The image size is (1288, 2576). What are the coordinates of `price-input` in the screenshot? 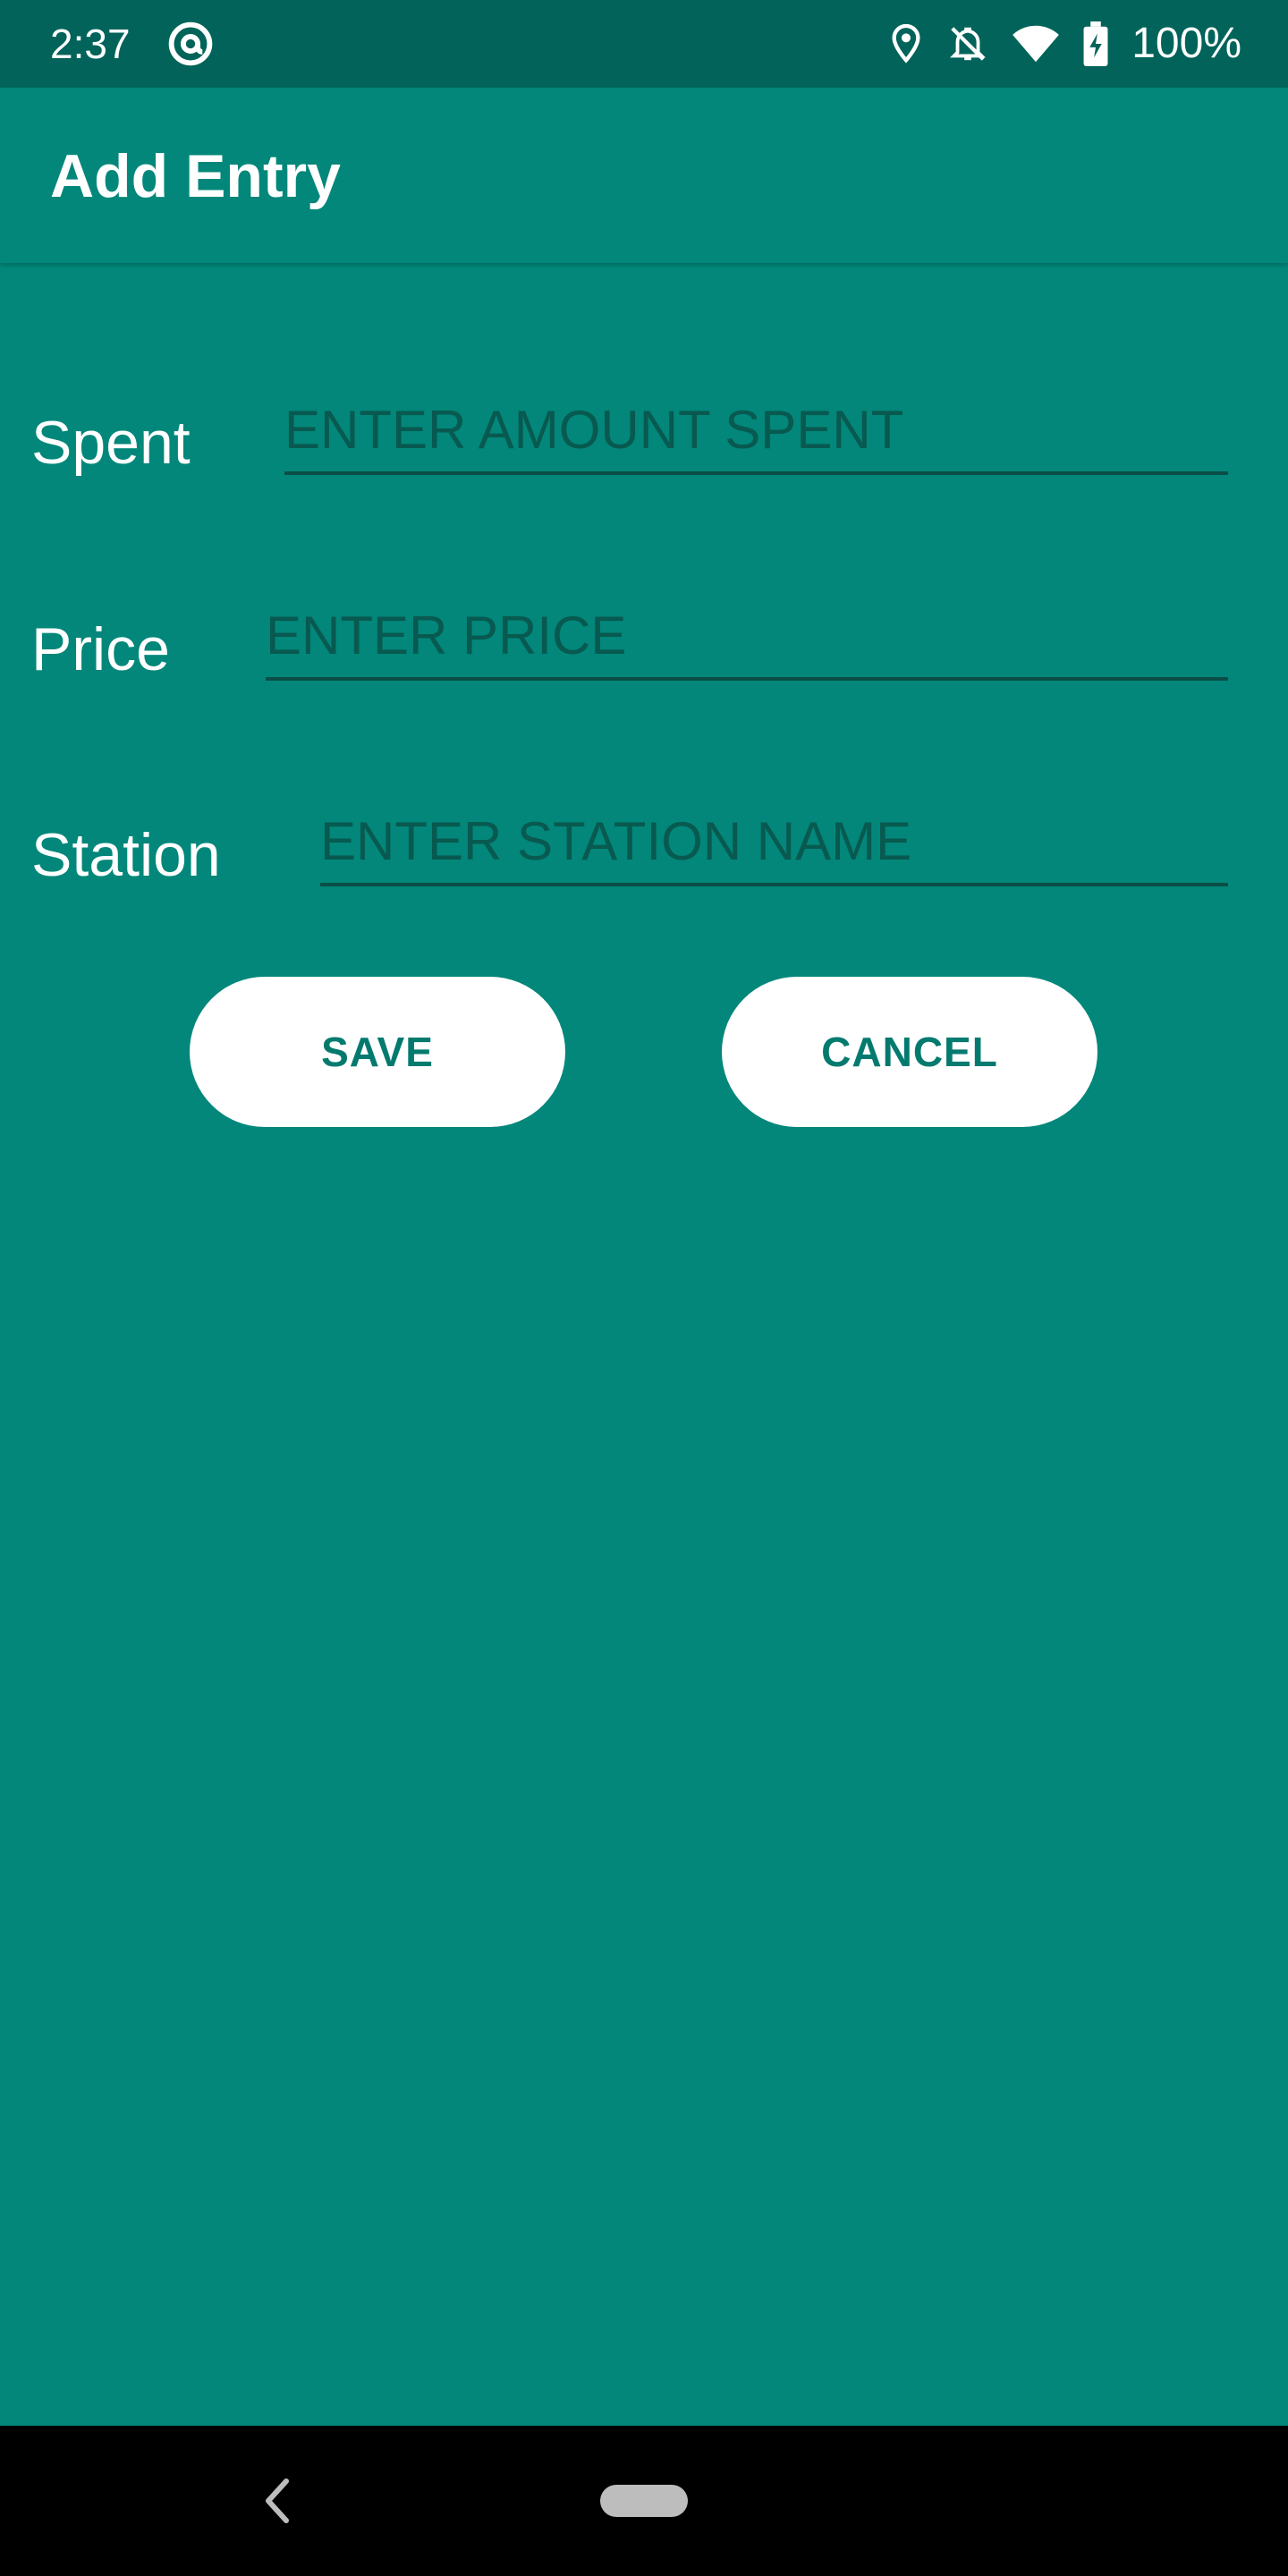 It's located at (747, 635).